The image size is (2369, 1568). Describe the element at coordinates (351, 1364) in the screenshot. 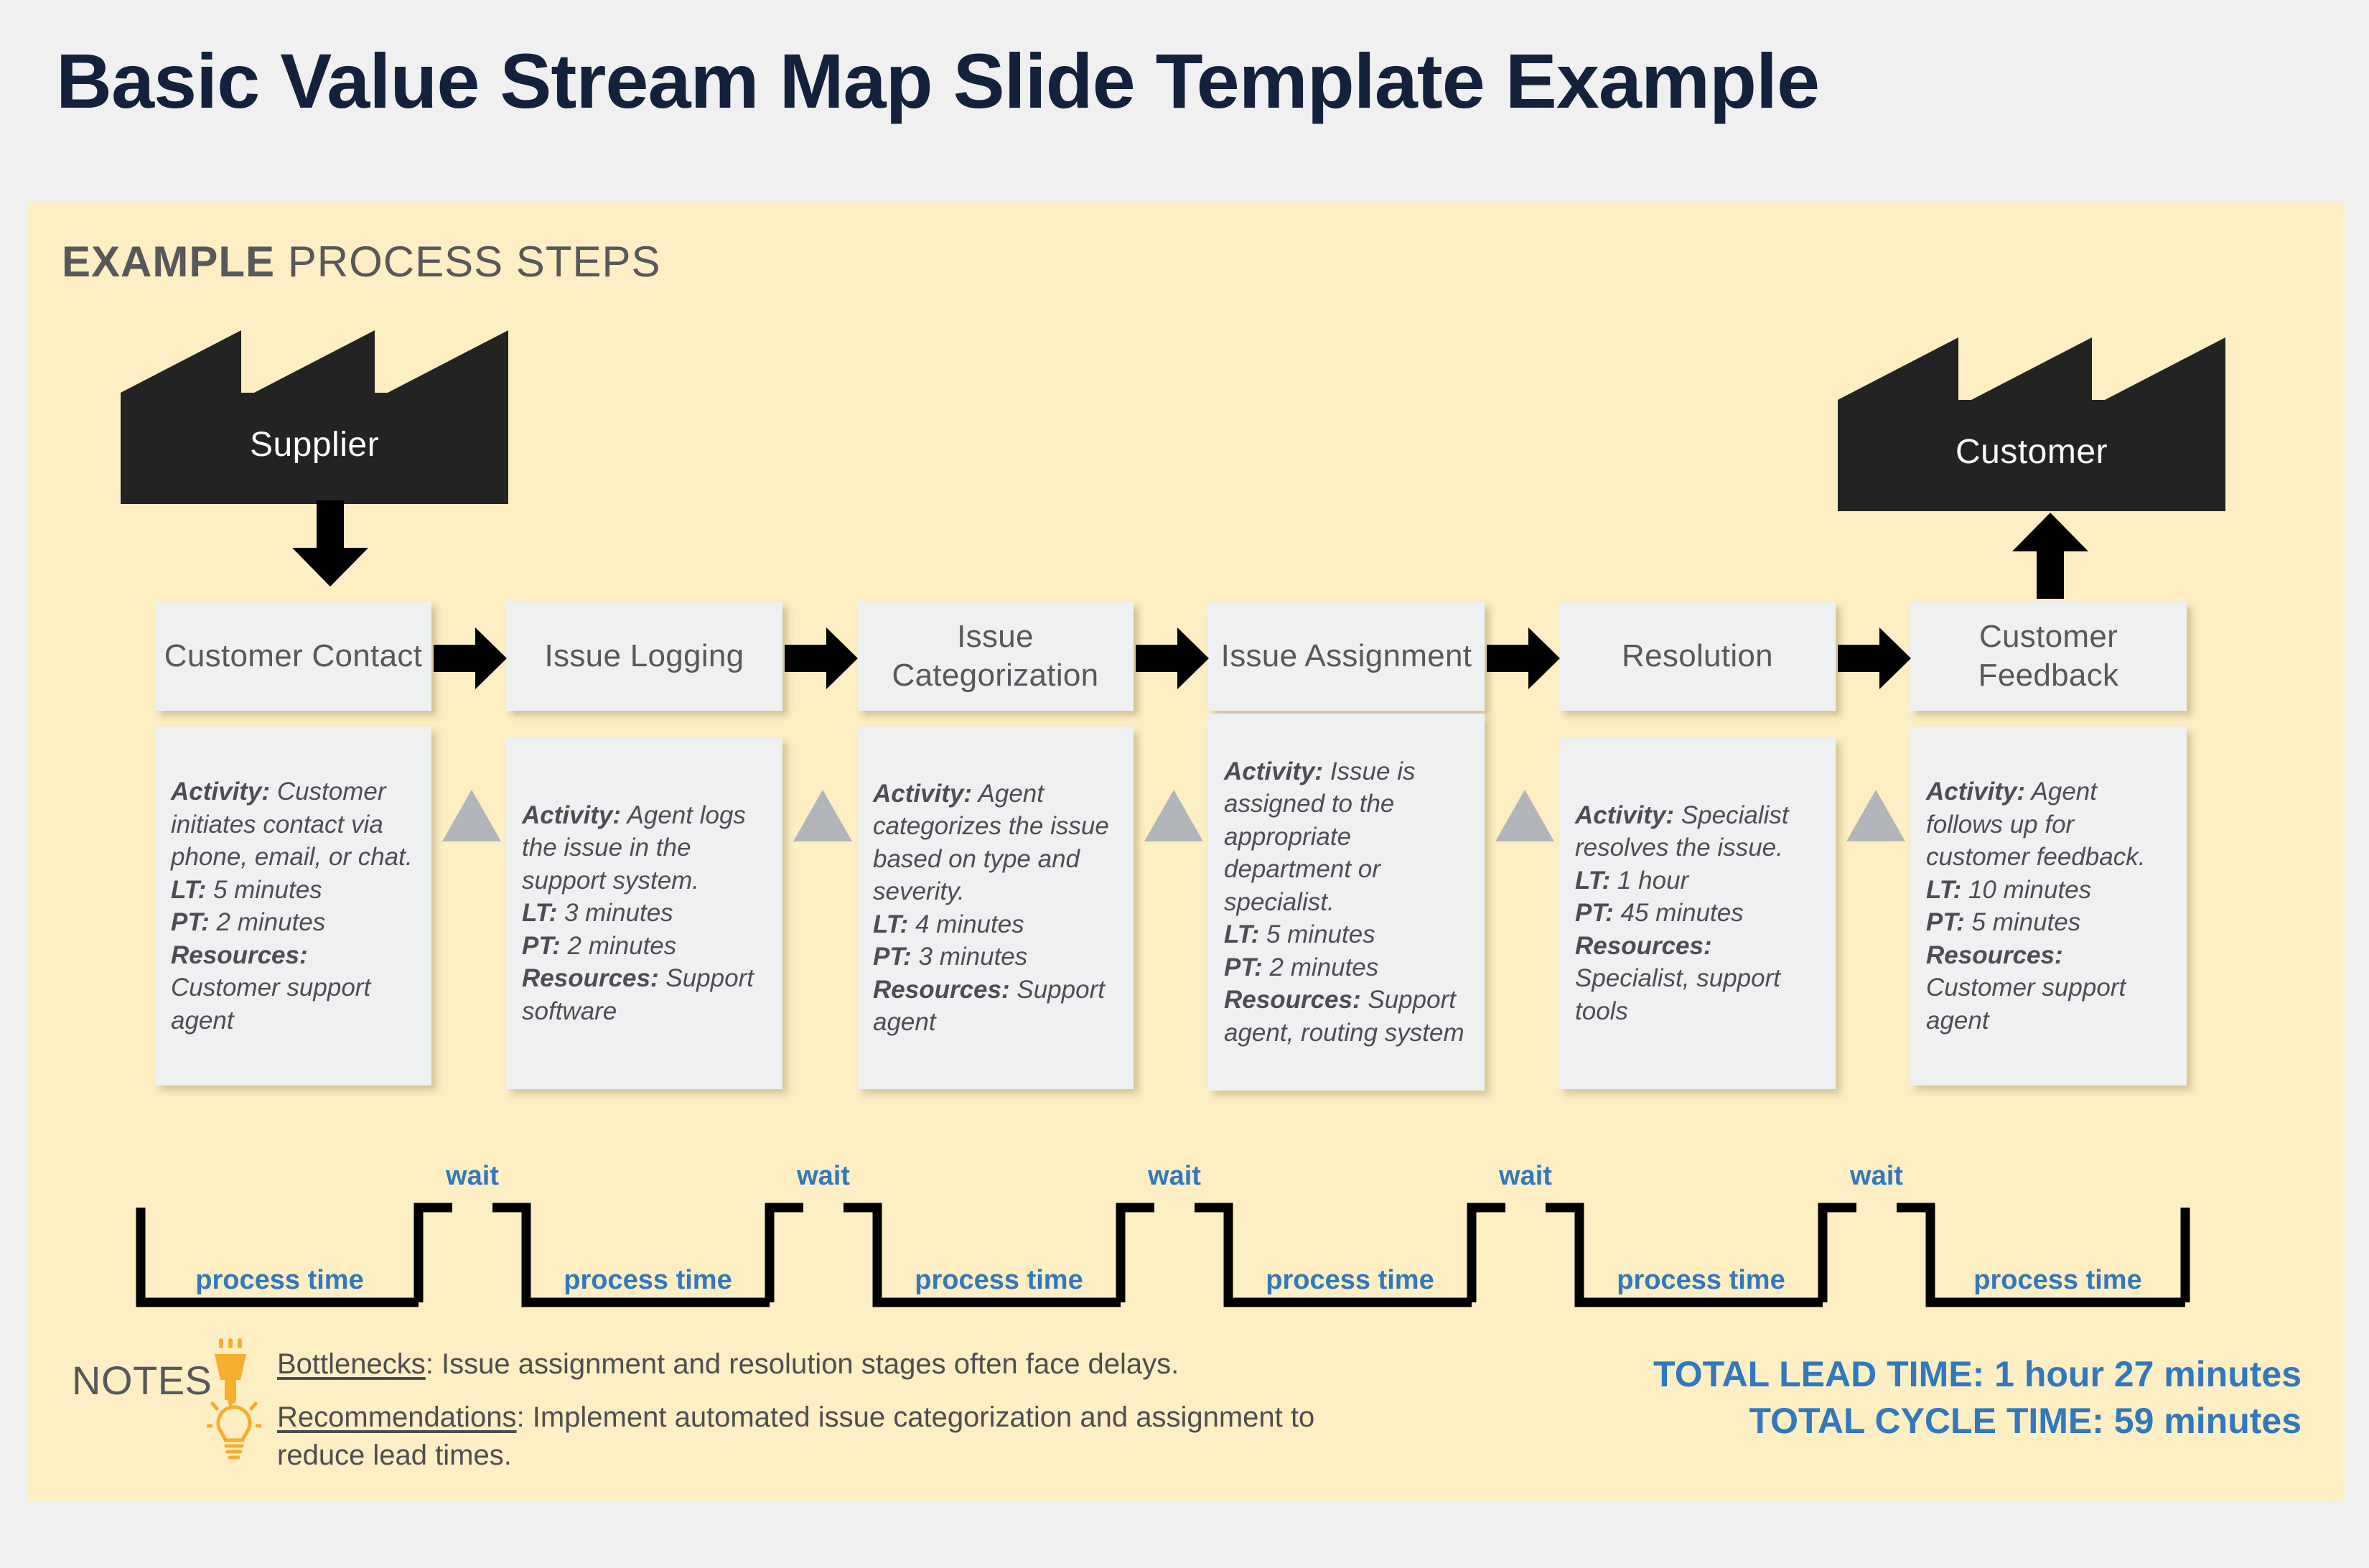

I see `note-label-bottlenecks: Bottlenecks` at that location.